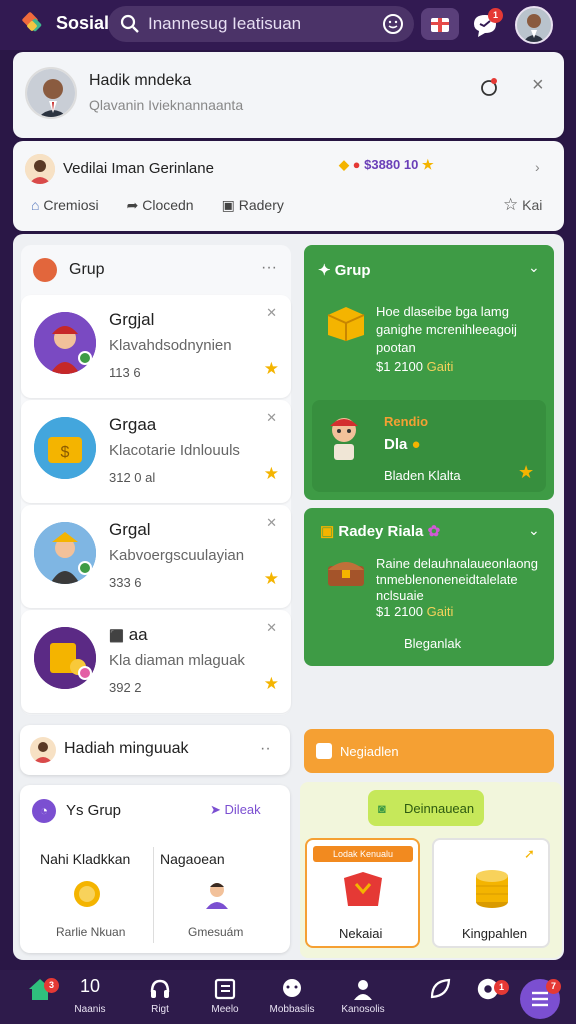  I want to click on reward-card-footer: Bleganlak, so click(432, 643).